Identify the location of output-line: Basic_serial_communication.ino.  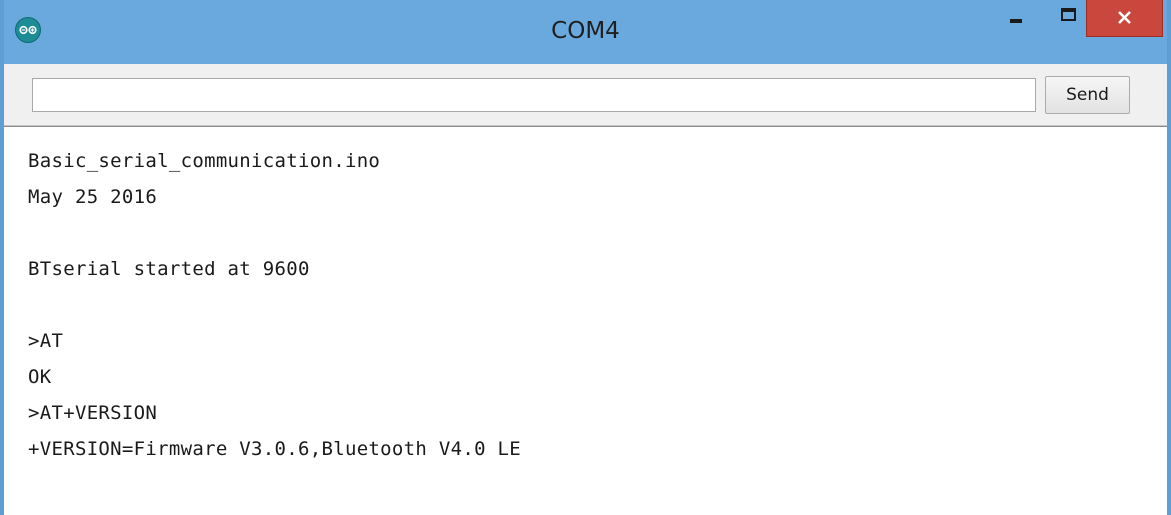
(204, 161).